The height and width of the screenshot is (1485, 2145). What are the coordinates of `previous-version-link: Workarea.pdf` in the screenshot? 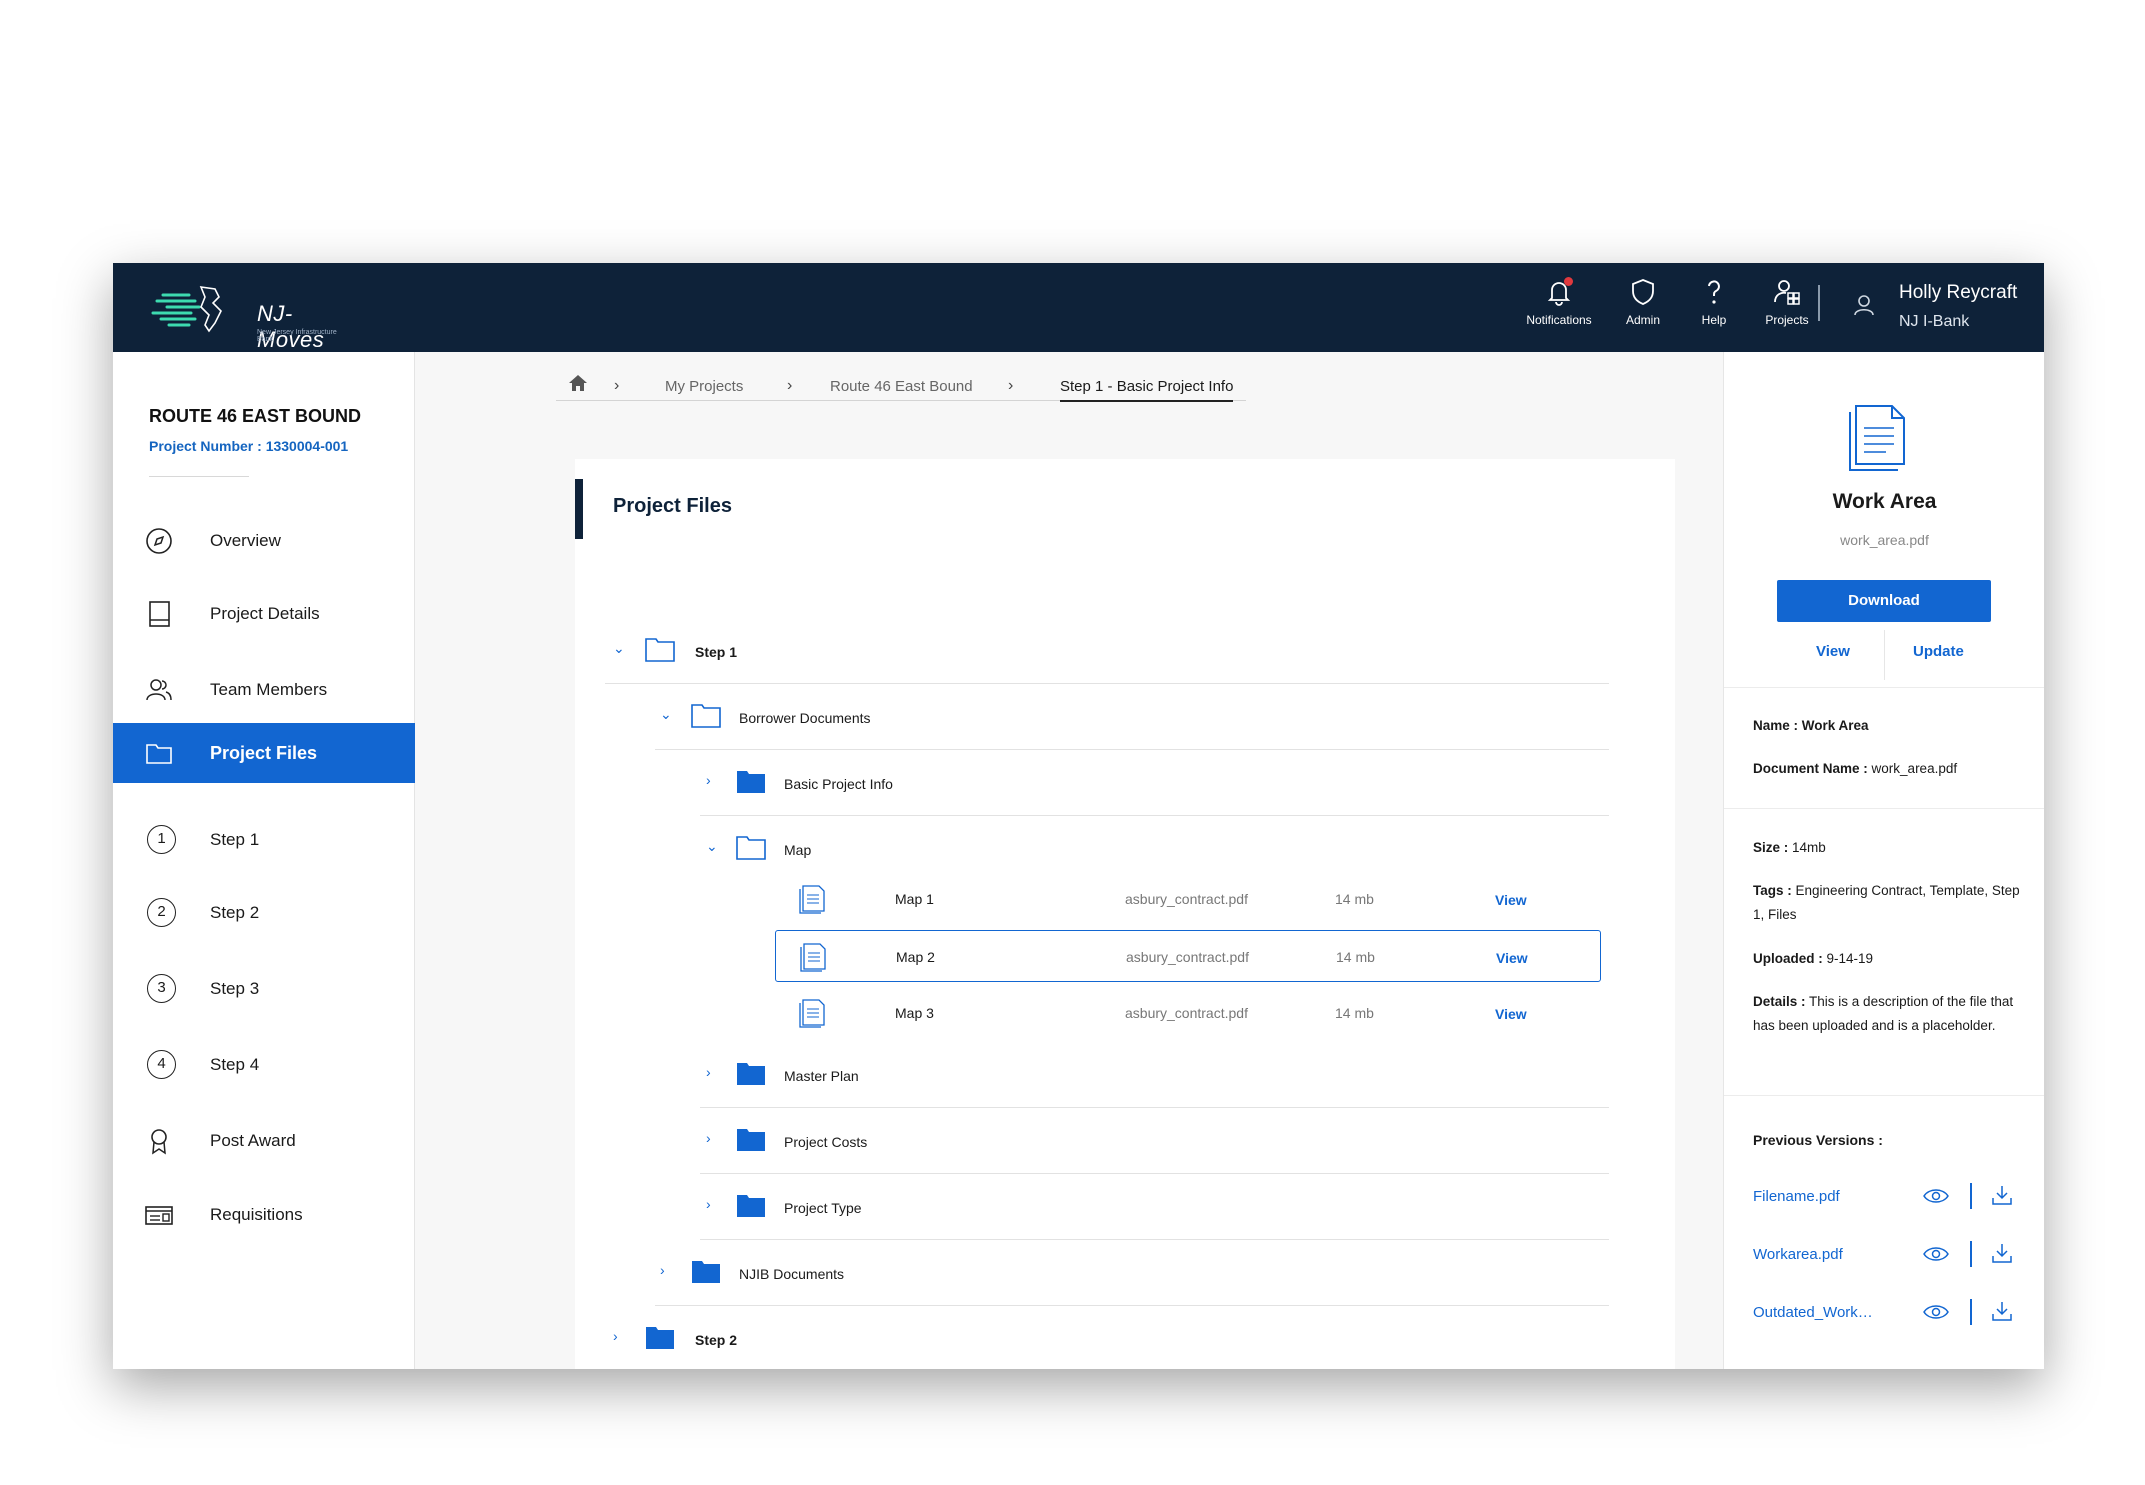 It's located at (1798, 1254).